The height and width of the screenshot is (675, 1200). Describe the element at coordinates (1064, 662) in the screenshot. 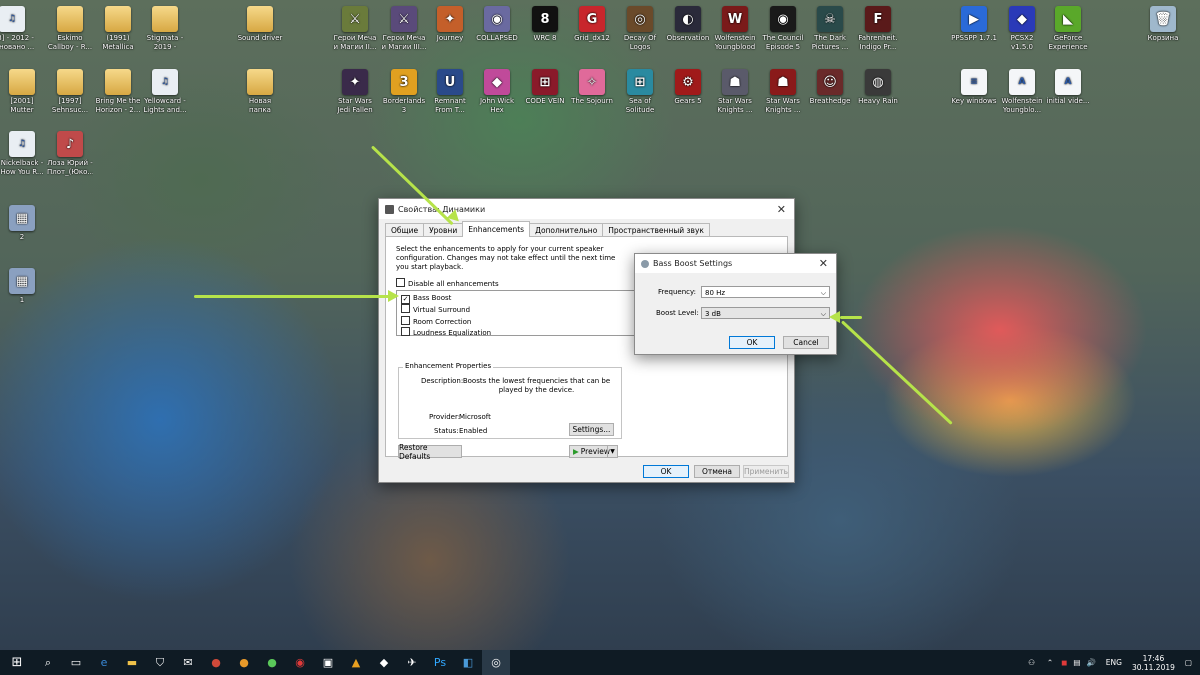

I see `tray-app-icon: ◼` at that location.